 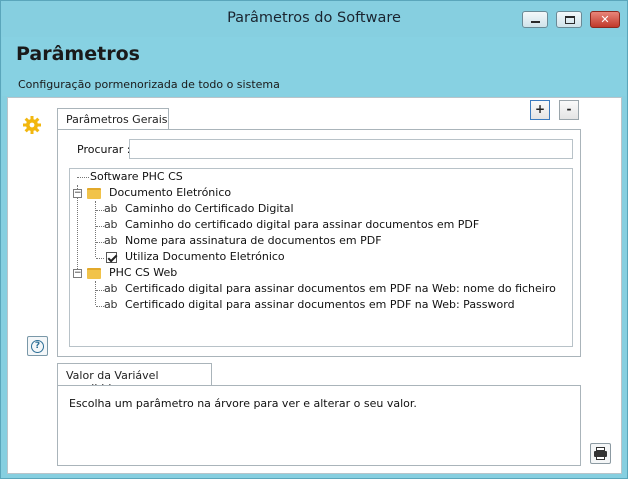 I want to click on search-input, so click(x=351, y=149).